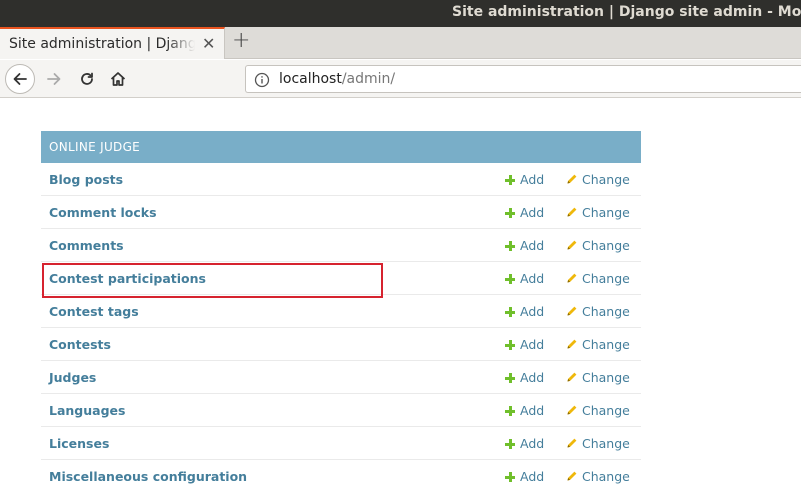 Image resolution: width=801 pixels, height=484 pixels. I want to click on model-link: Contests, so click(80, 344).